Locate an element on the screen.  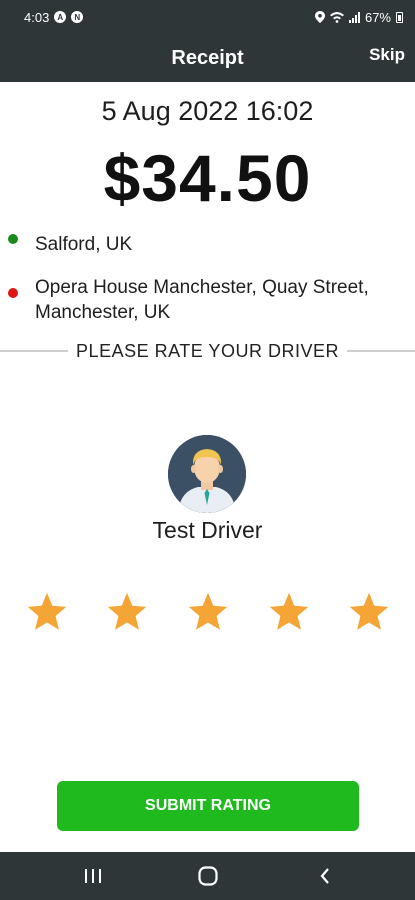
rate-driver-heading: PLEASE RATE YOUR DRIVER is located at coordinates (207, 350).